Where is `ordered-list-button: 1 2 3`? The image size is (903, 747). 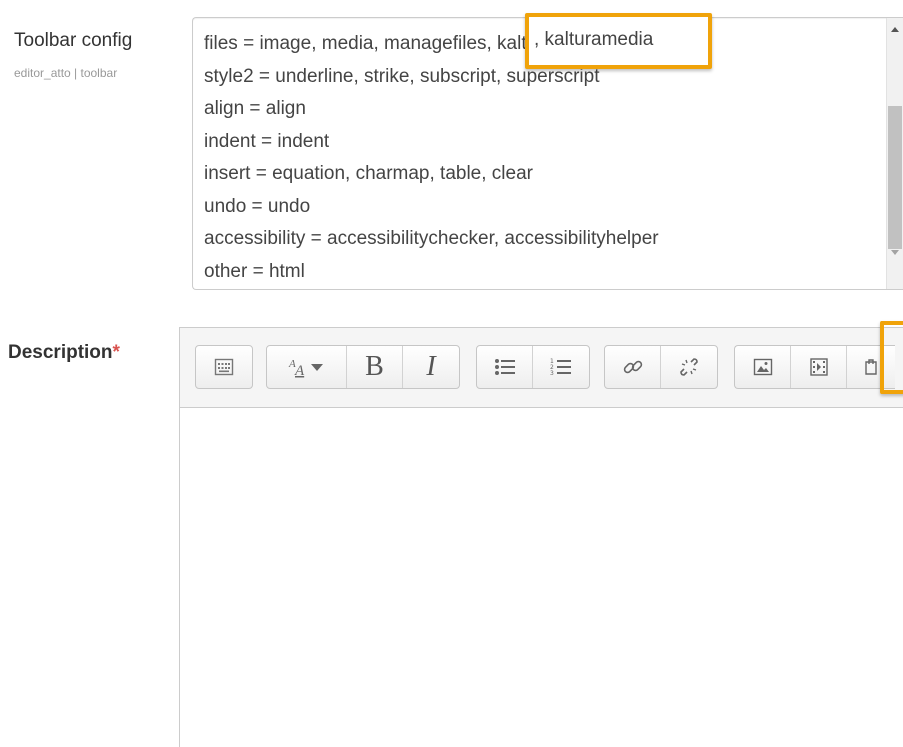
ordered-list-button: 1 2 3 is located at coordinates (561, 367).